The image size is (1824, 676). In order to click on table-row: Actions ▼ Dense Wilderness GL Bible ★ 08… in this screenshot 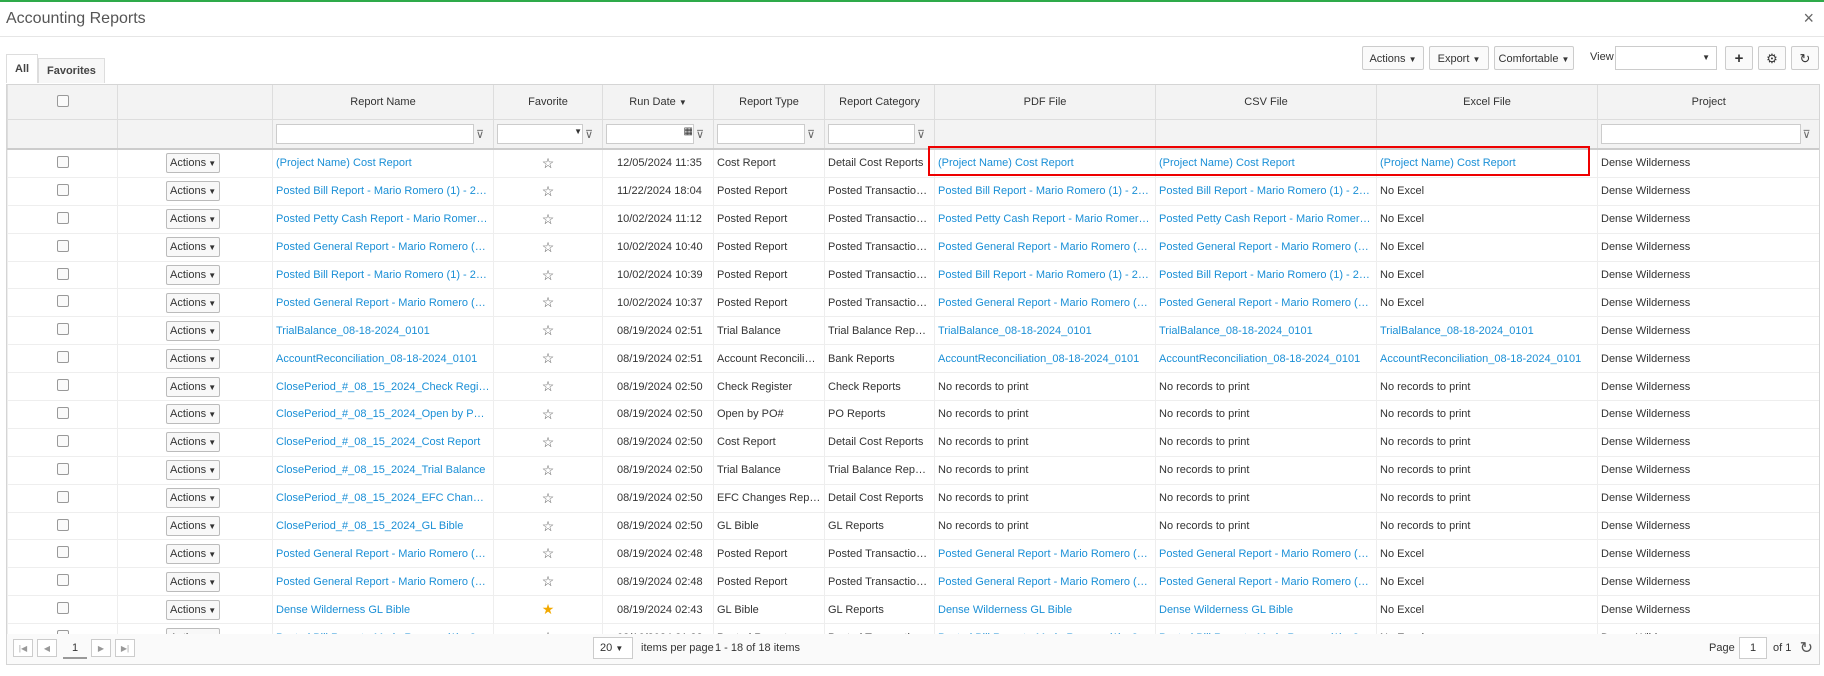, I will do `click(913, 610)`.